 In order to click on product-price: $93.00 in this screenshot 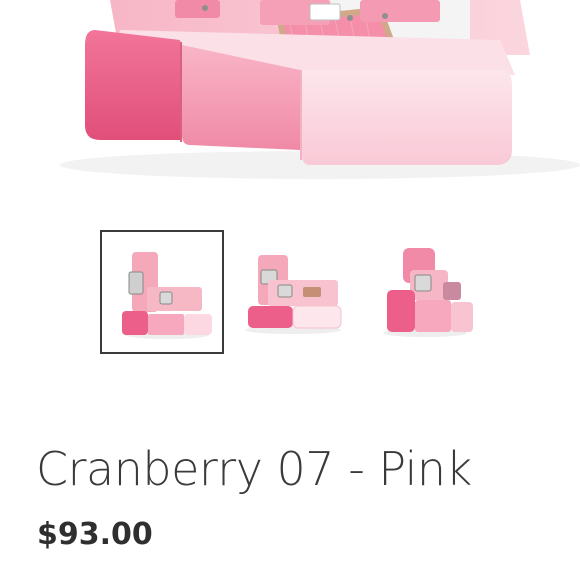, I will do `click(95, 534)`.